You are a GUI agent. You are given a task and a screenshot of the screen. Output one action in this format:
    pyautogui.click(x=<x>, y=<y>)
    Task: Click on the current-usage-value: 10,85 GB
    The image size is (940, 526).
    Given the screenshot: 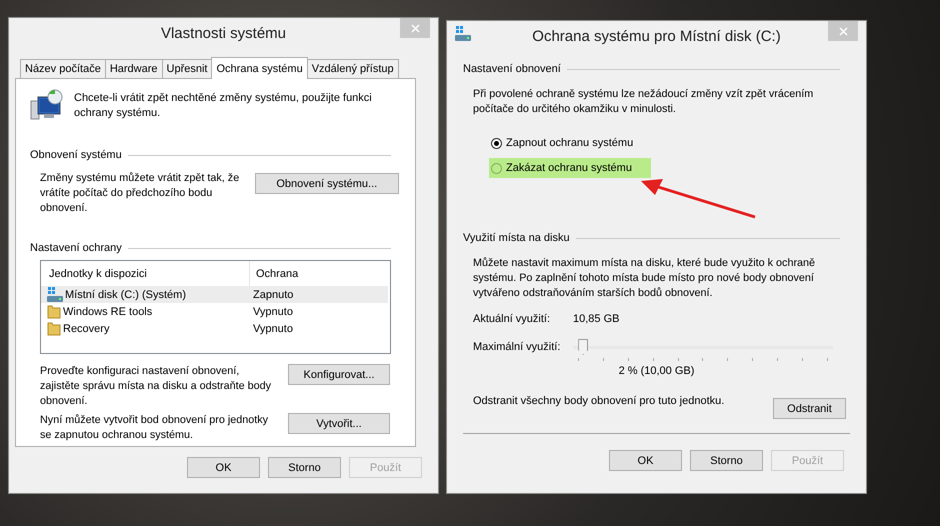 What is the action you would take?
    pyautogui.click(x=596, y=319)
    